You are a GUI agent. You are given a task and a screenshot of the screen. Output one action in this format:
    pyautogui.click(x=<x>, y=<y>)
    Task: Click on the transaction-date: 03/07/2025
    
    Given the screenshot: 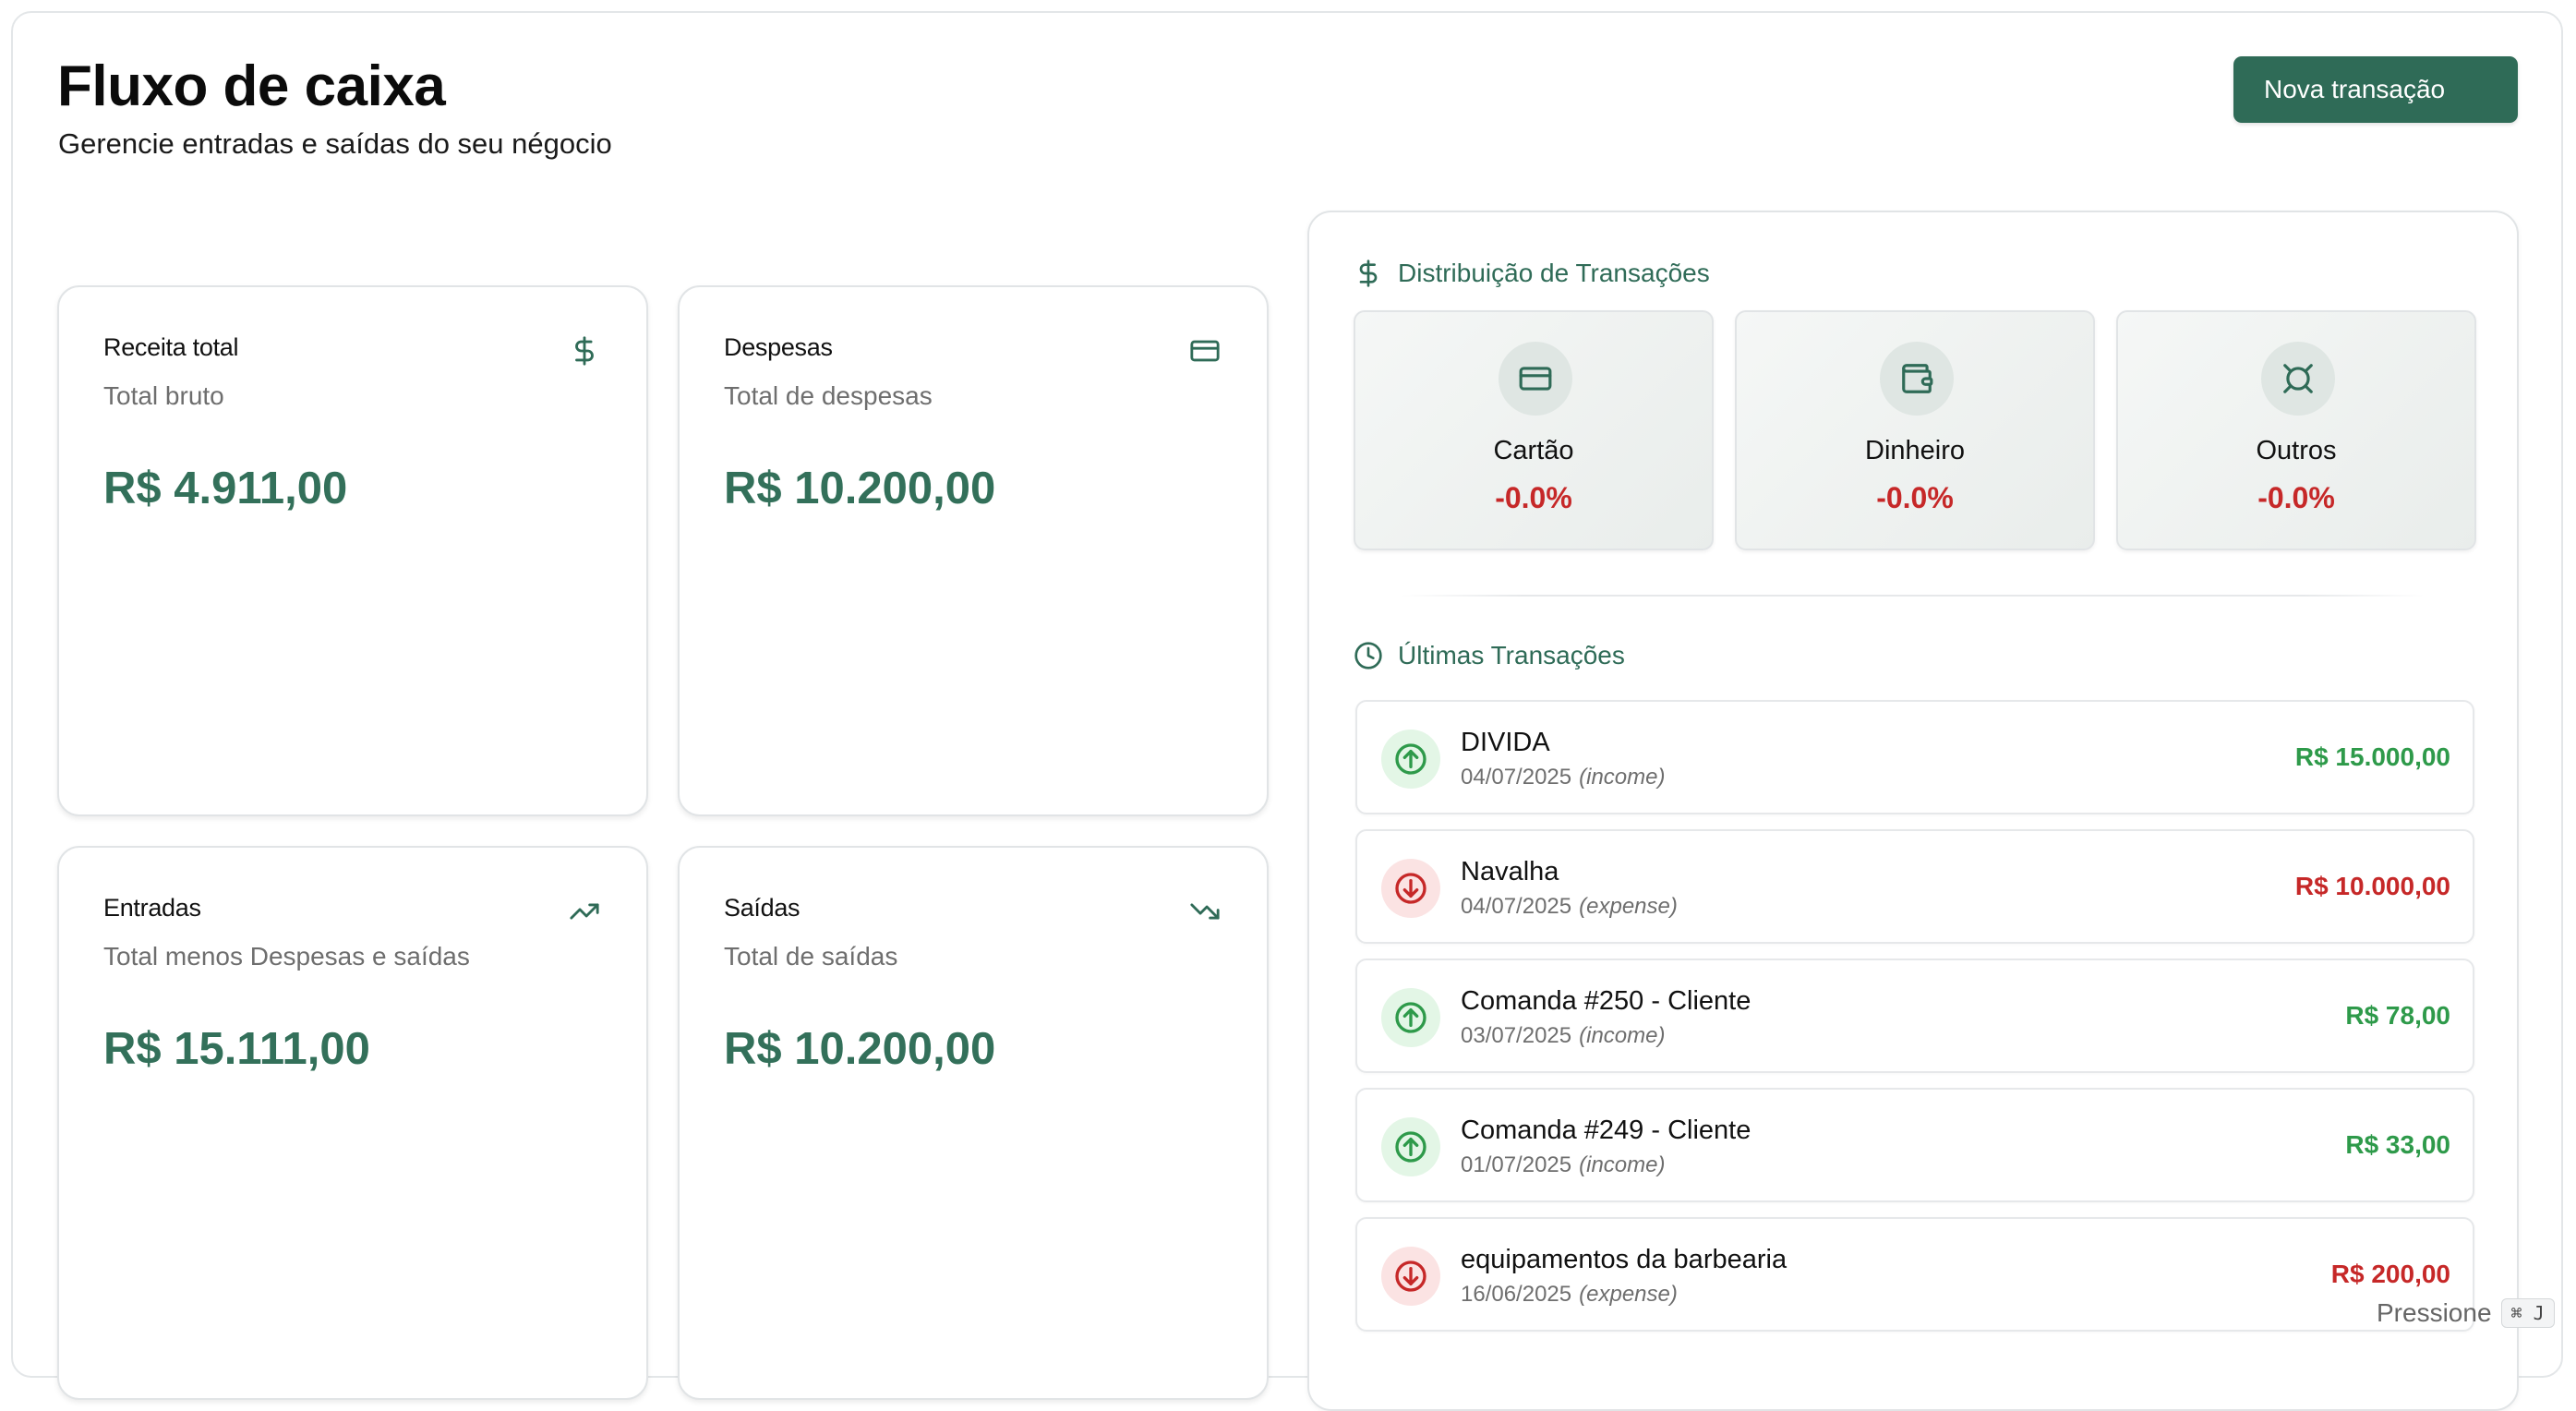 What is the action you would take?
    pyautogui.click(x=1516, y=1035)
    